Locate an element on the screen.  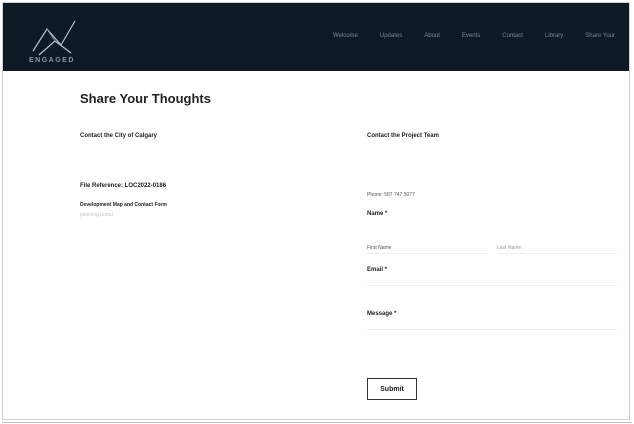
nav-item-updates: Updates is located at coordinates (391, 36).